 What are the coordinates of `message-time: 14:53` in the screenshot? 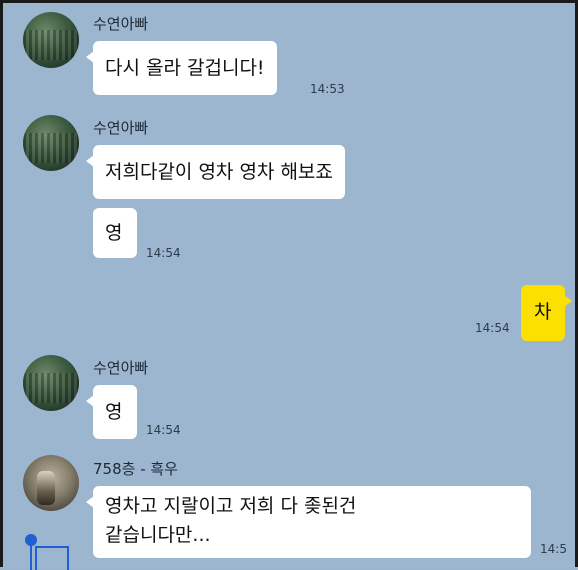 It's located at (327, 89).